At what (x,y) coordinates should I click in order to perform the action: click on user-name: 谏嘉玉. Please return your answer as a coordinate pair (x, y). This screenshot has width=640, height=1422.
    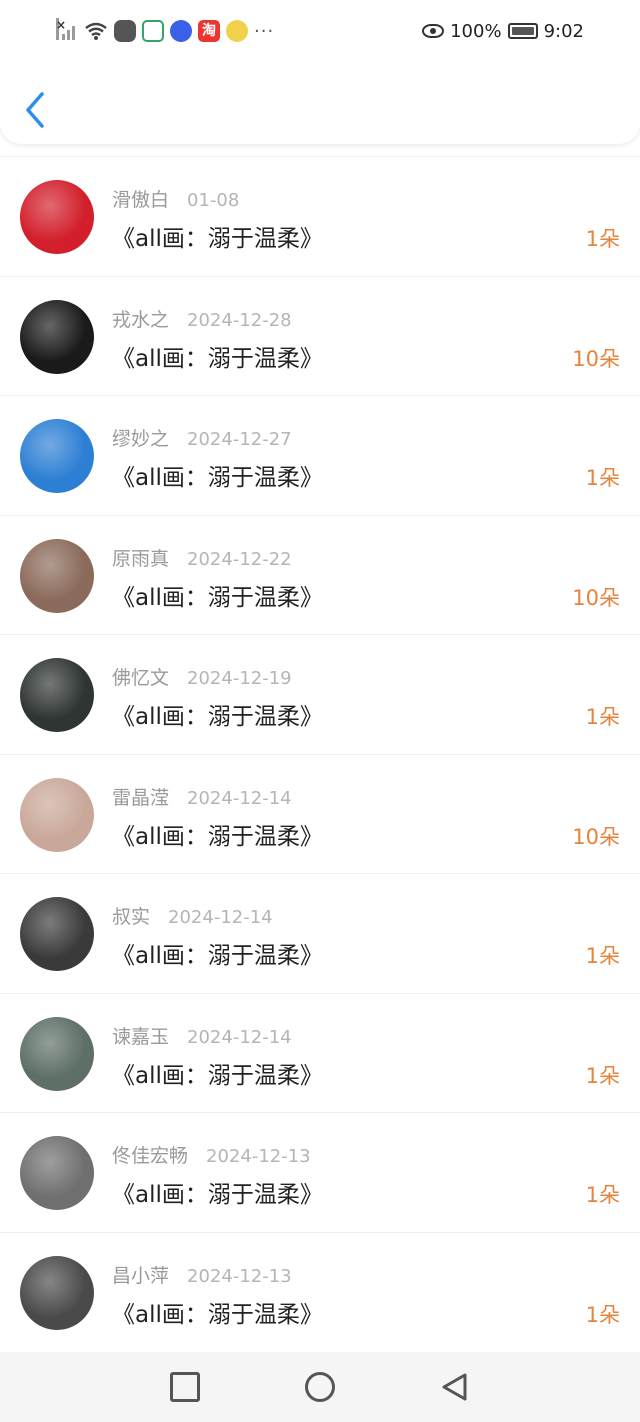
    Looking at the image, I should click on (140, 1037).